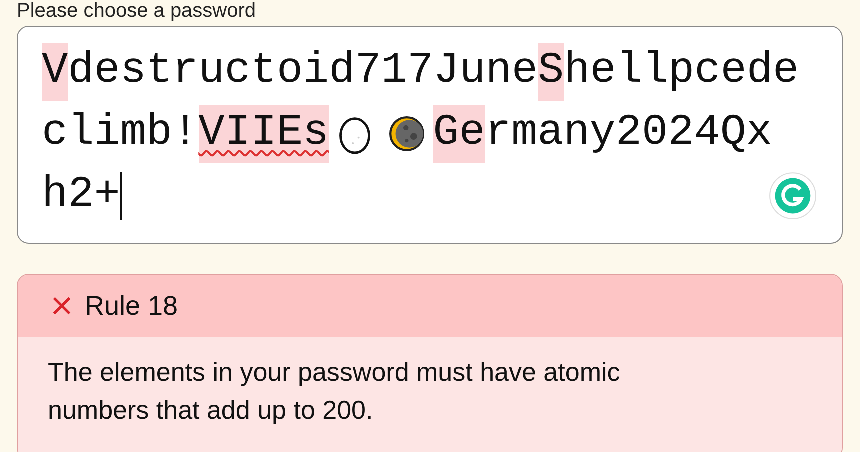 The image size is (860, 452). Describe the element at coordinates (335, 391) in the screenshot. I see `rule-description: The elements in your password must have atomic numbers that add up to 200.` at that location.